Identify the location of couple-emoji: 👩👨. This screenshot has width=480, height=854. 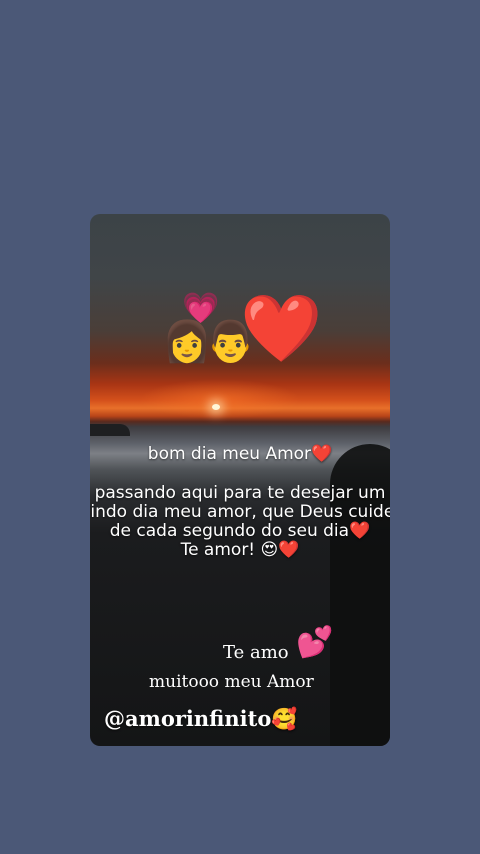
(209, 342).